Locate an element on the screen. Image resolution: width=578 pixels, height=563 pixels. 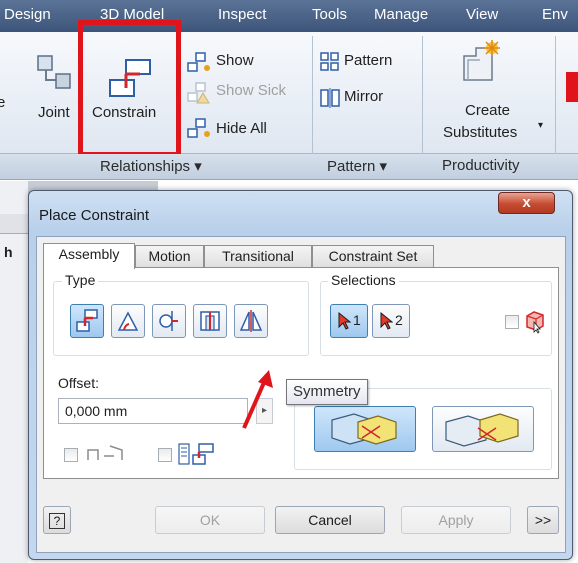
symmetry-tooltip: Symmetry is located at coordinates (327, 392).